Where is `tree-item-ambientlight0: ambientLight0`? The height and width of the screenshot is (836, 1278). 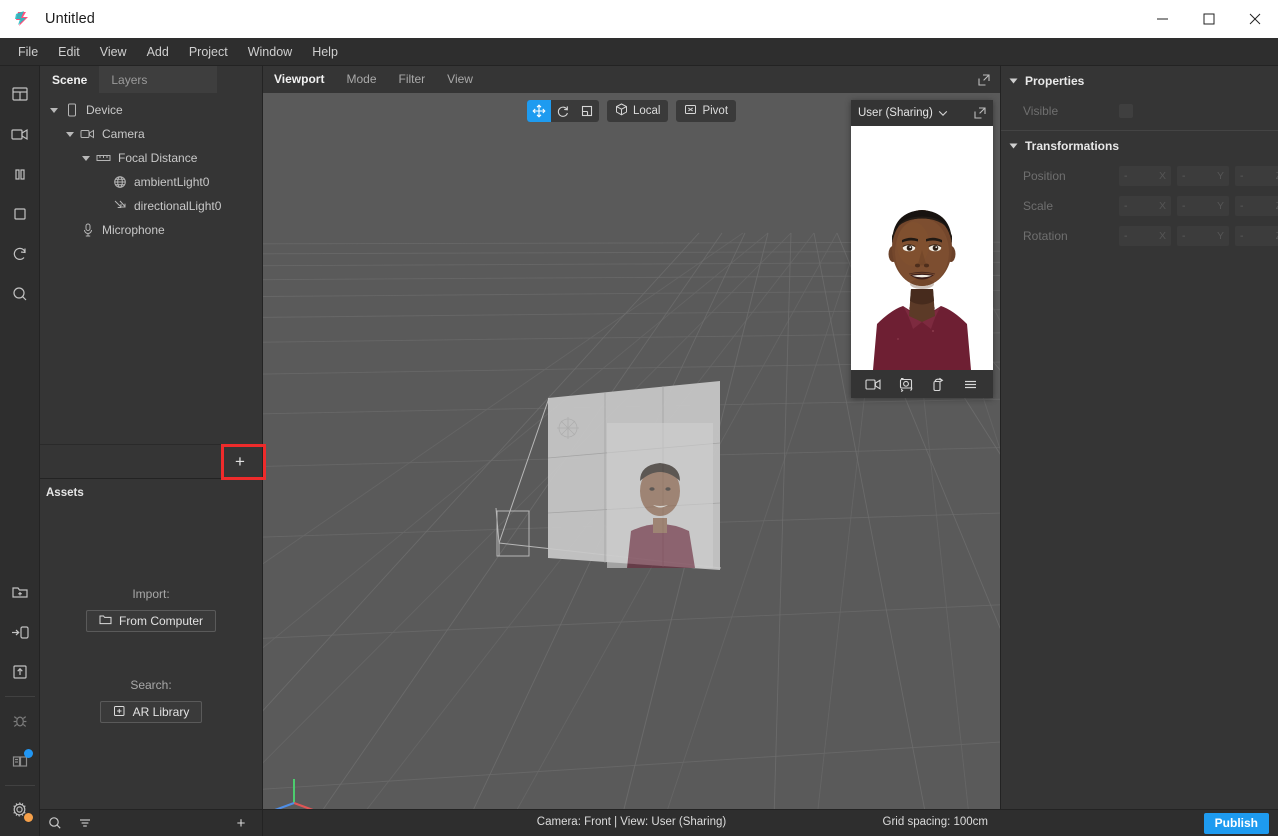
tree-item-ambientlight0: ambientLight0 is located at coordinates (151, 182).